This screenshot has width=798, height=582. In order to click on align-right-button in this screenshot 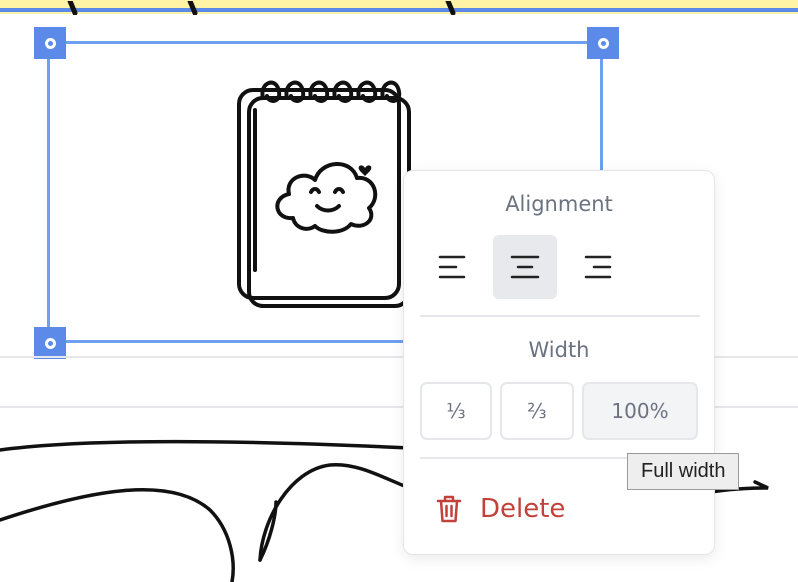, I will do `click(597, 267)`.